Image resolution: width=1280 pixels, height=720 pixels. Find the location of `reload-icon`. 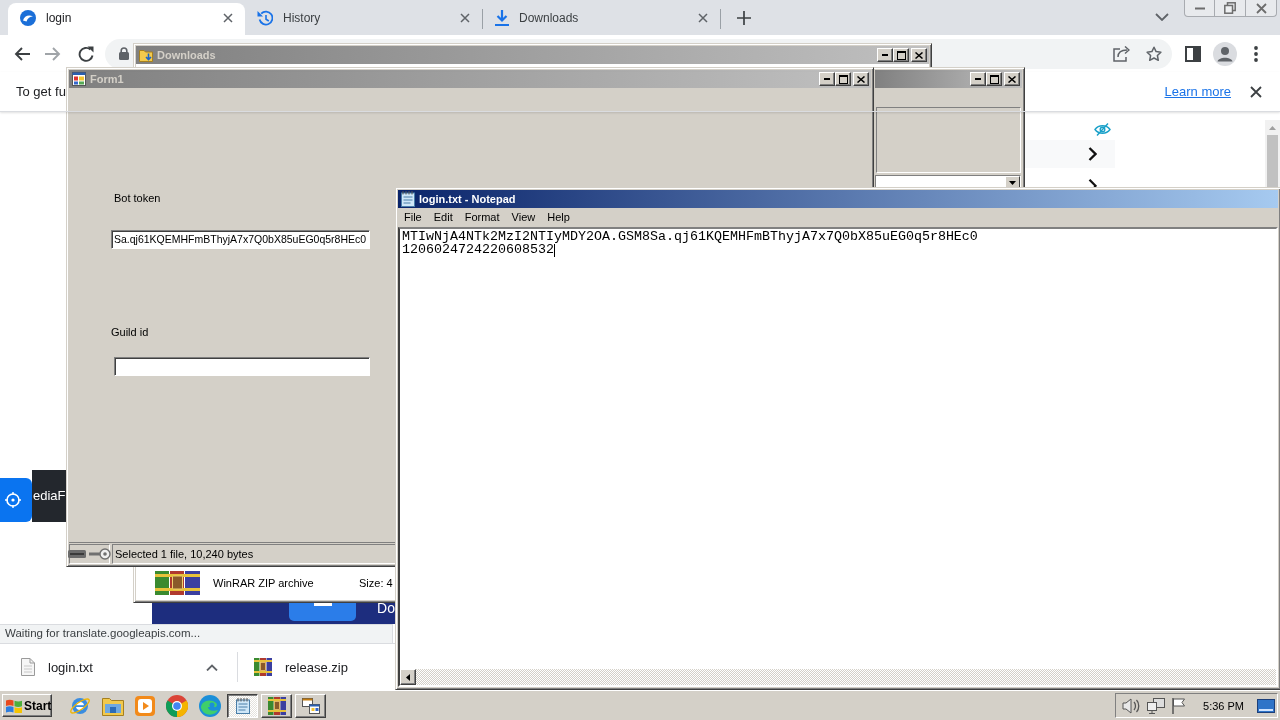

reload-icon is located at coordinates (86, 53).